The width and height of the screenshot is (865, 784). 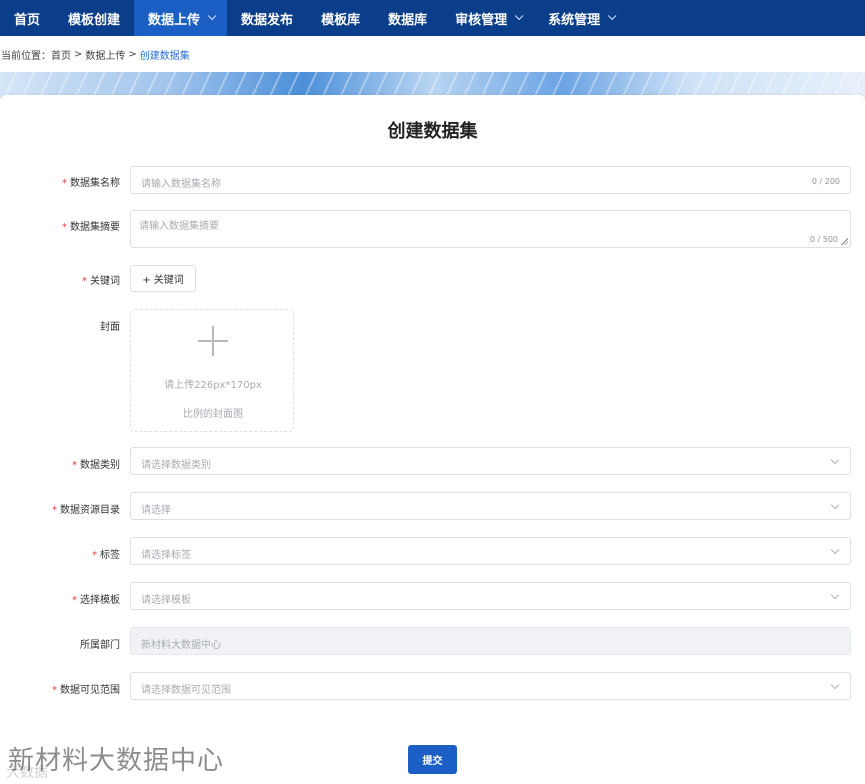 What do you see at coordinates (181, 645) in the screenshot?
I see `department-value: 新材料大数据中心` at bounding box center [181, 645].